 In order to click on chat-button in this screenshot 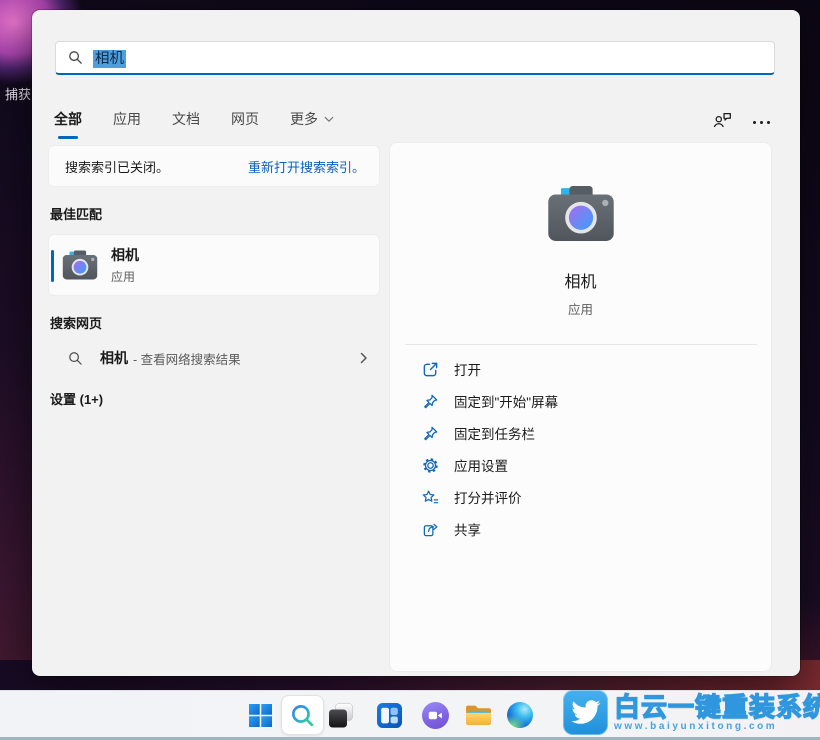, I will do `click(435, 715)`.